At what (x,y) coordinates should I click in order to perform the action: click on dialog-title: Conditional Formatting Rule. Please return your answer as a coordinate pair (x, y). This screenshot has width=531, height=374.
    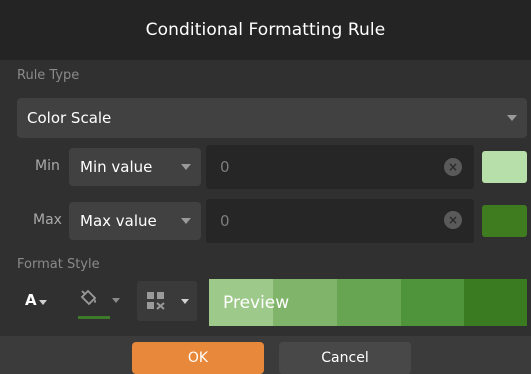
    Looking at the image, I should click on (265, 30).